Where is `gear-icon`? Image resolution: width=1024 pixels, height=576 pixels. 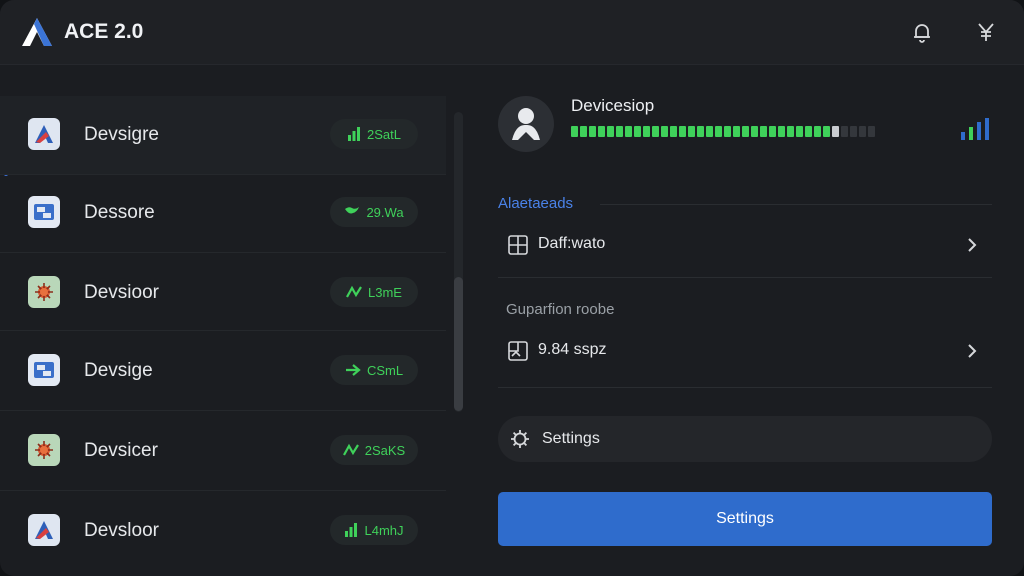 gear-icon is located at coordinates (520, 439).